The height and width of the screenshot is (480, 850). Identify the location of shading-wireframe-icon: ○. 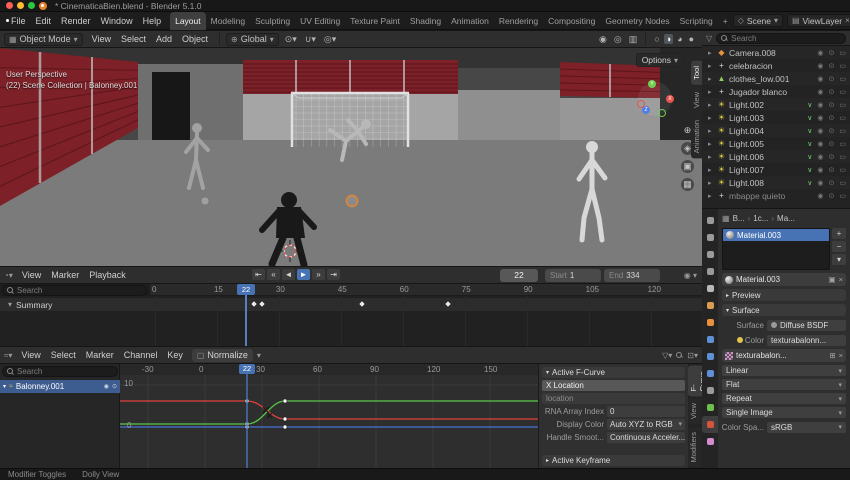
(656, 39).